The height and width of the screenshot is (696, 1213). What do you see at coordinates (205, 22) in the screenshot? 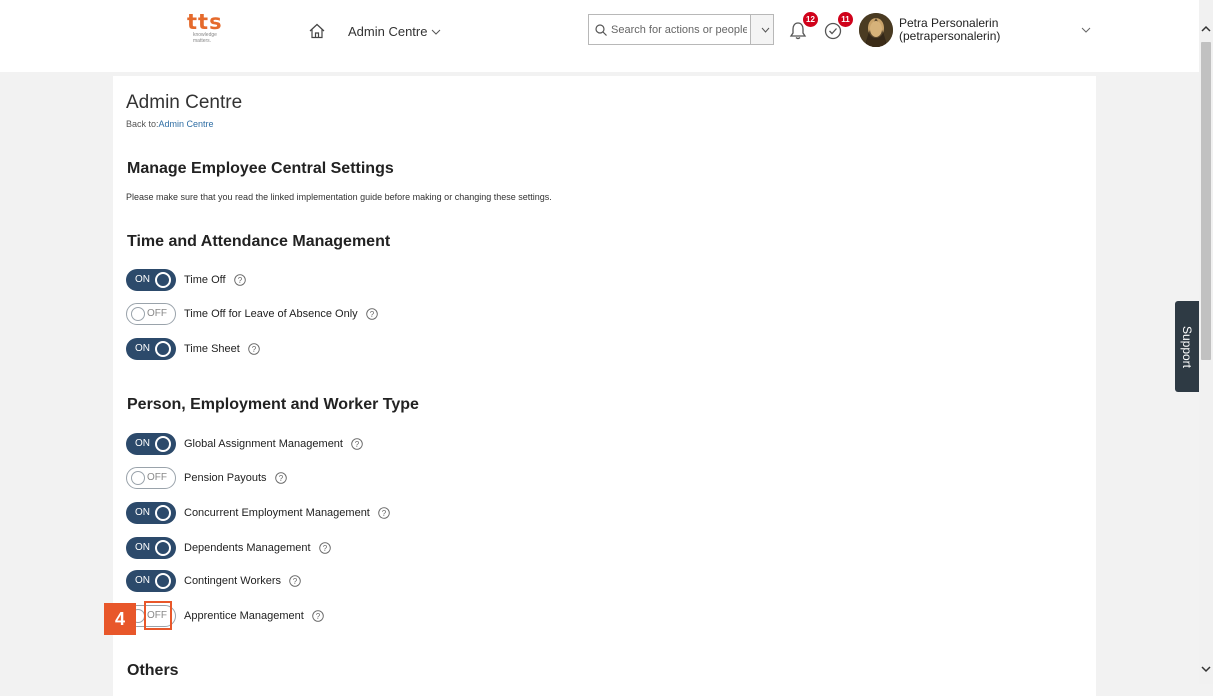
I see `logo-text: tts` at bounding box center [205, 22].